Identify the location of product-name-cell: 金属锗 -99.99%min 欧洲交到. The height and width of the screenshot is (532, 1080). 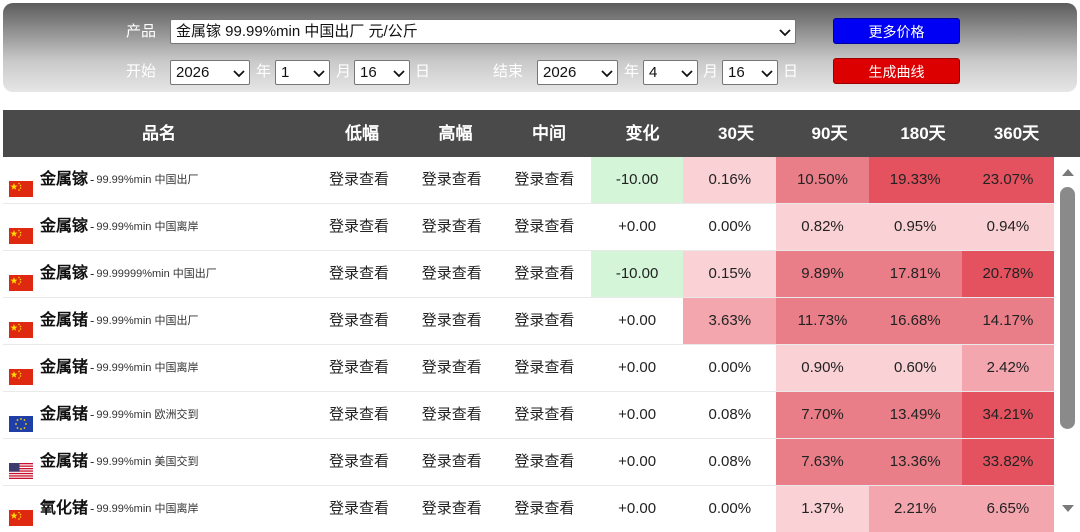
(157, 415).